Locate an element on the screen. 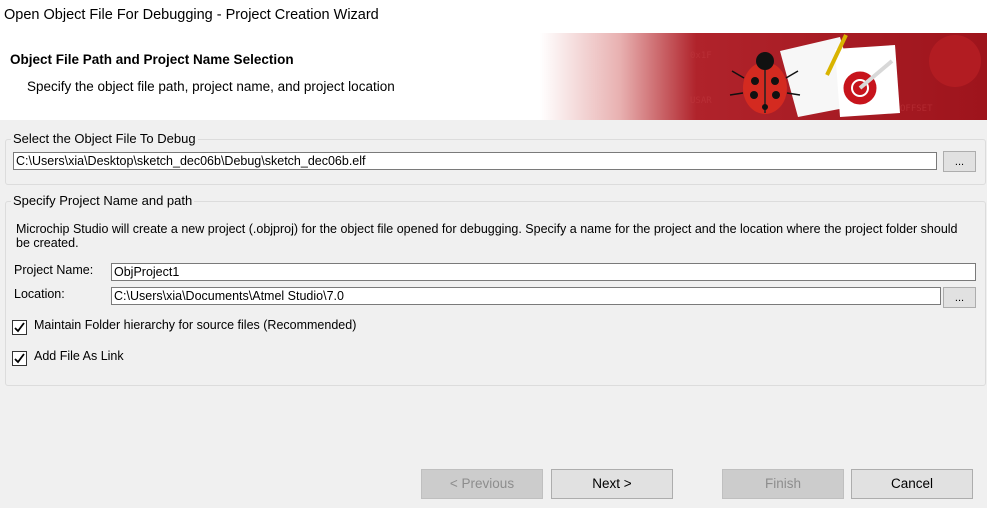  next-button: Next > is located at coordinates (612, 484).